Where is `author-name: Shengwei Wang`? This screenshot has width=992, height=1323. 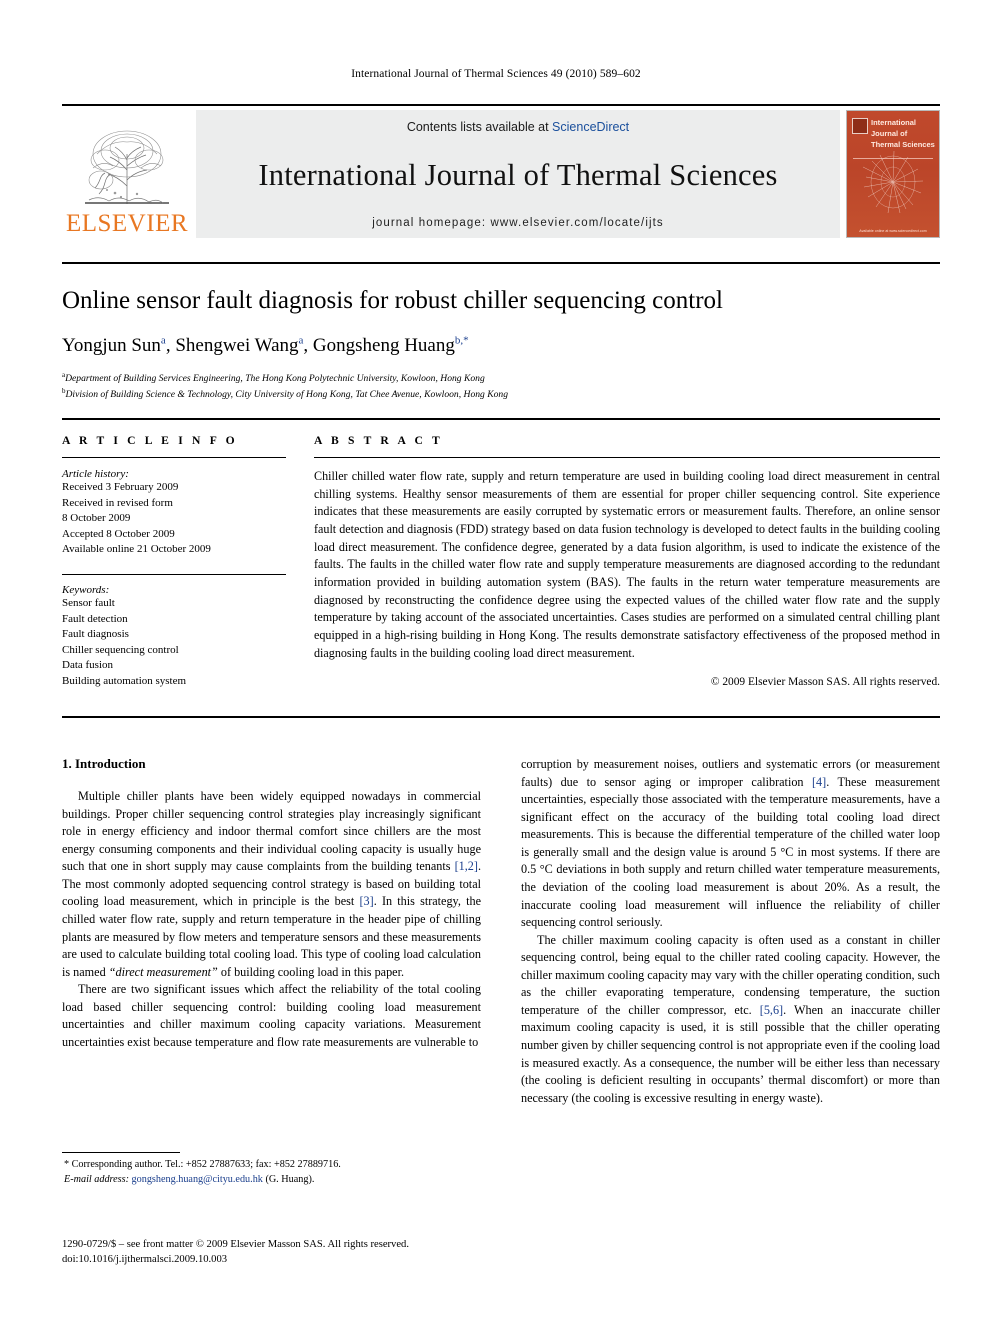 author-name: Shengwei Wang is located at coordinates (237, 345).